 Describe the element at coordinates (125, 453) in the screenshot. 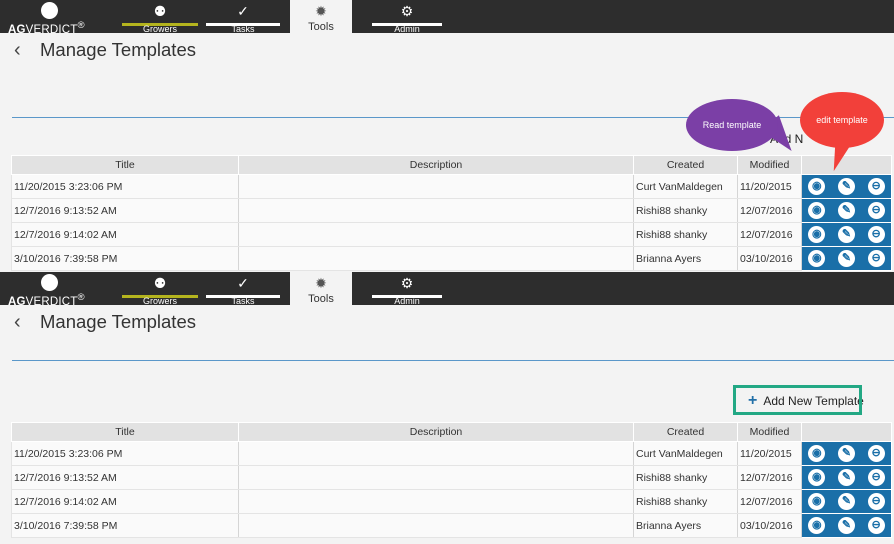

I see `cell-title: 11/20/2015 3:23:06 PM` at that location.